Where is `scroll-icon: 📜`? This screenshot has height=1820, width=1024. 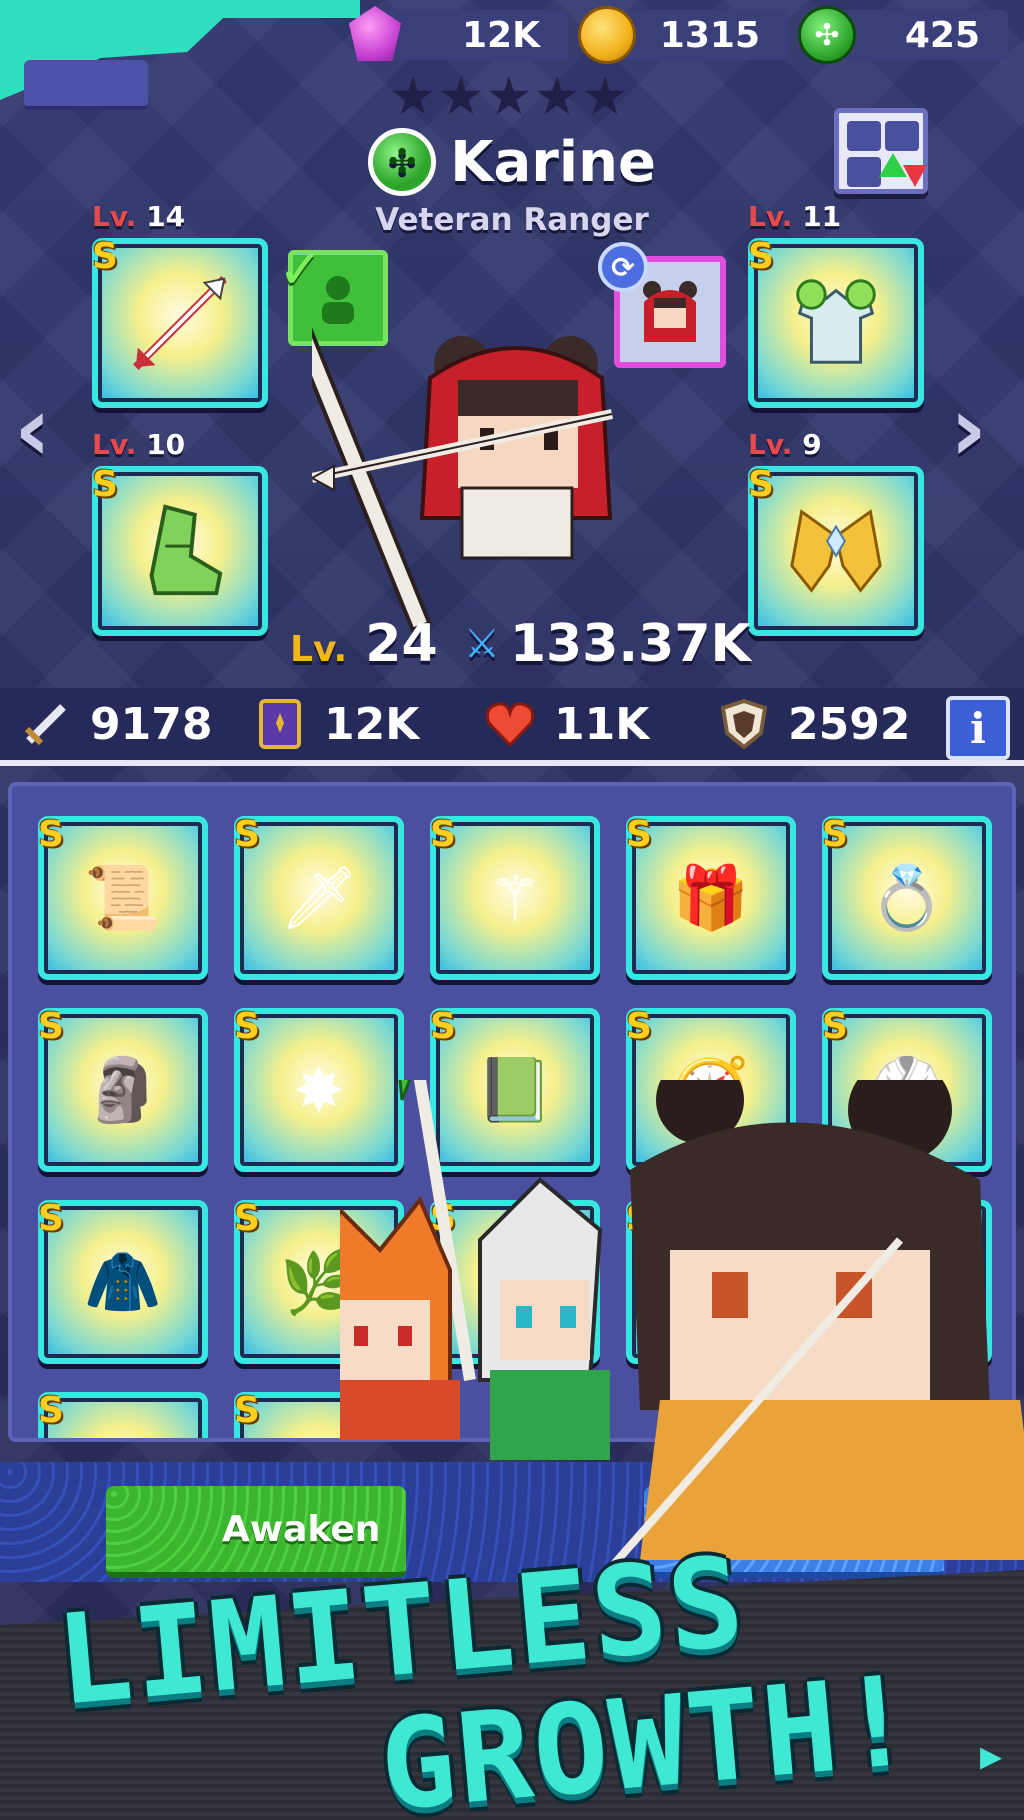 scroll-icon: 📜 is located at coordinates (123, 897).